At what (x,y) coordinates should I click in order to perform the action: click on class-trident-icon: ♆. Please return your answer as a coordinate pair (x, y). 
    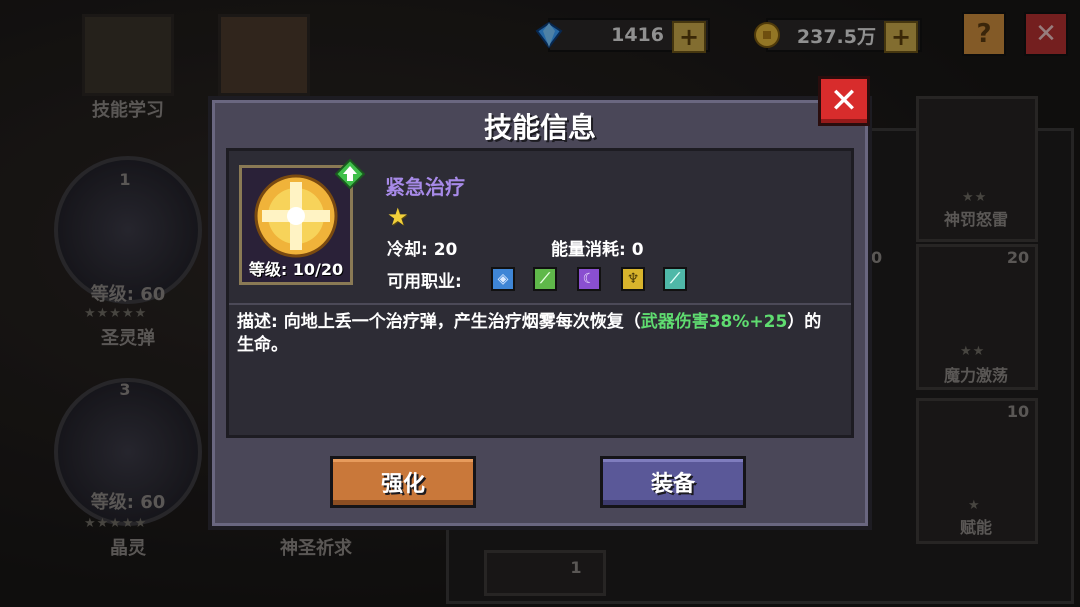
    Looking at the image, I should click on (633, 279).